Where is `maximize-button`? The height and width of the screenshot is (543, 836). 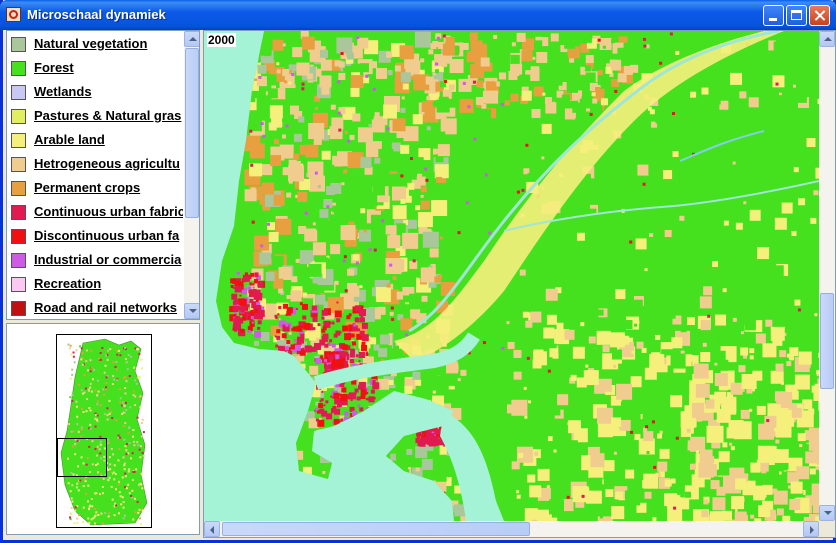
maximize-button is located at coordinates (796, 15).